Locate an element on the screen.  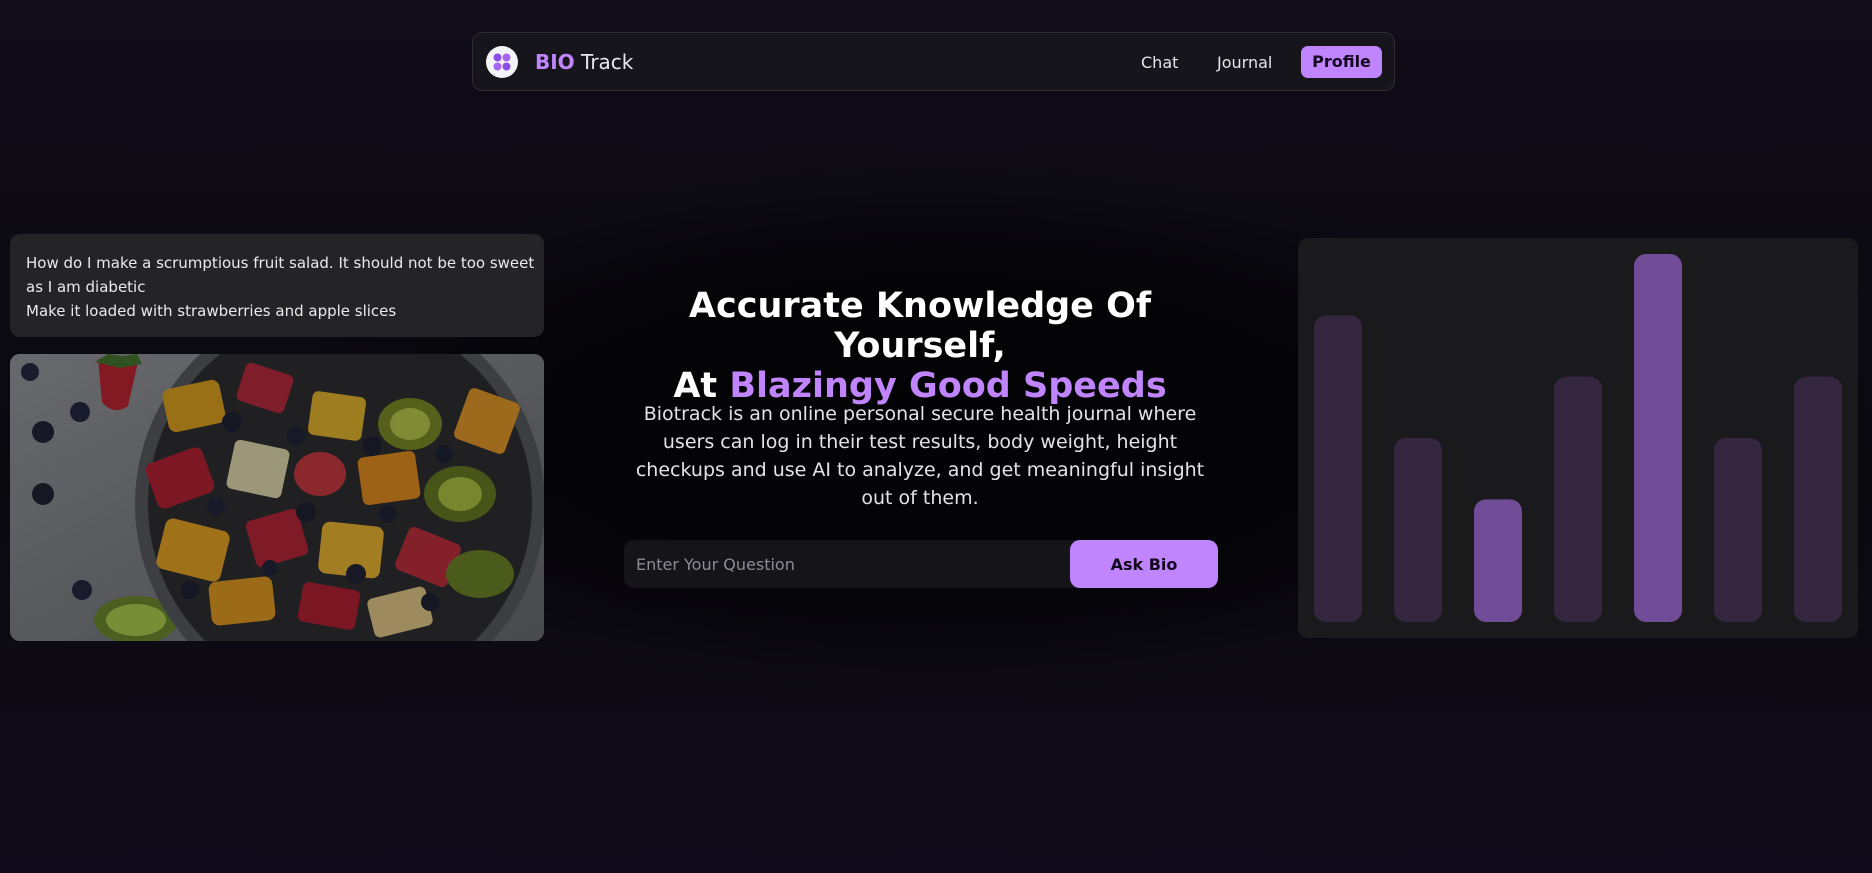
hero-title-line1: Accurate Knowledge Of Yourself, is located at coordinates (920, 326).